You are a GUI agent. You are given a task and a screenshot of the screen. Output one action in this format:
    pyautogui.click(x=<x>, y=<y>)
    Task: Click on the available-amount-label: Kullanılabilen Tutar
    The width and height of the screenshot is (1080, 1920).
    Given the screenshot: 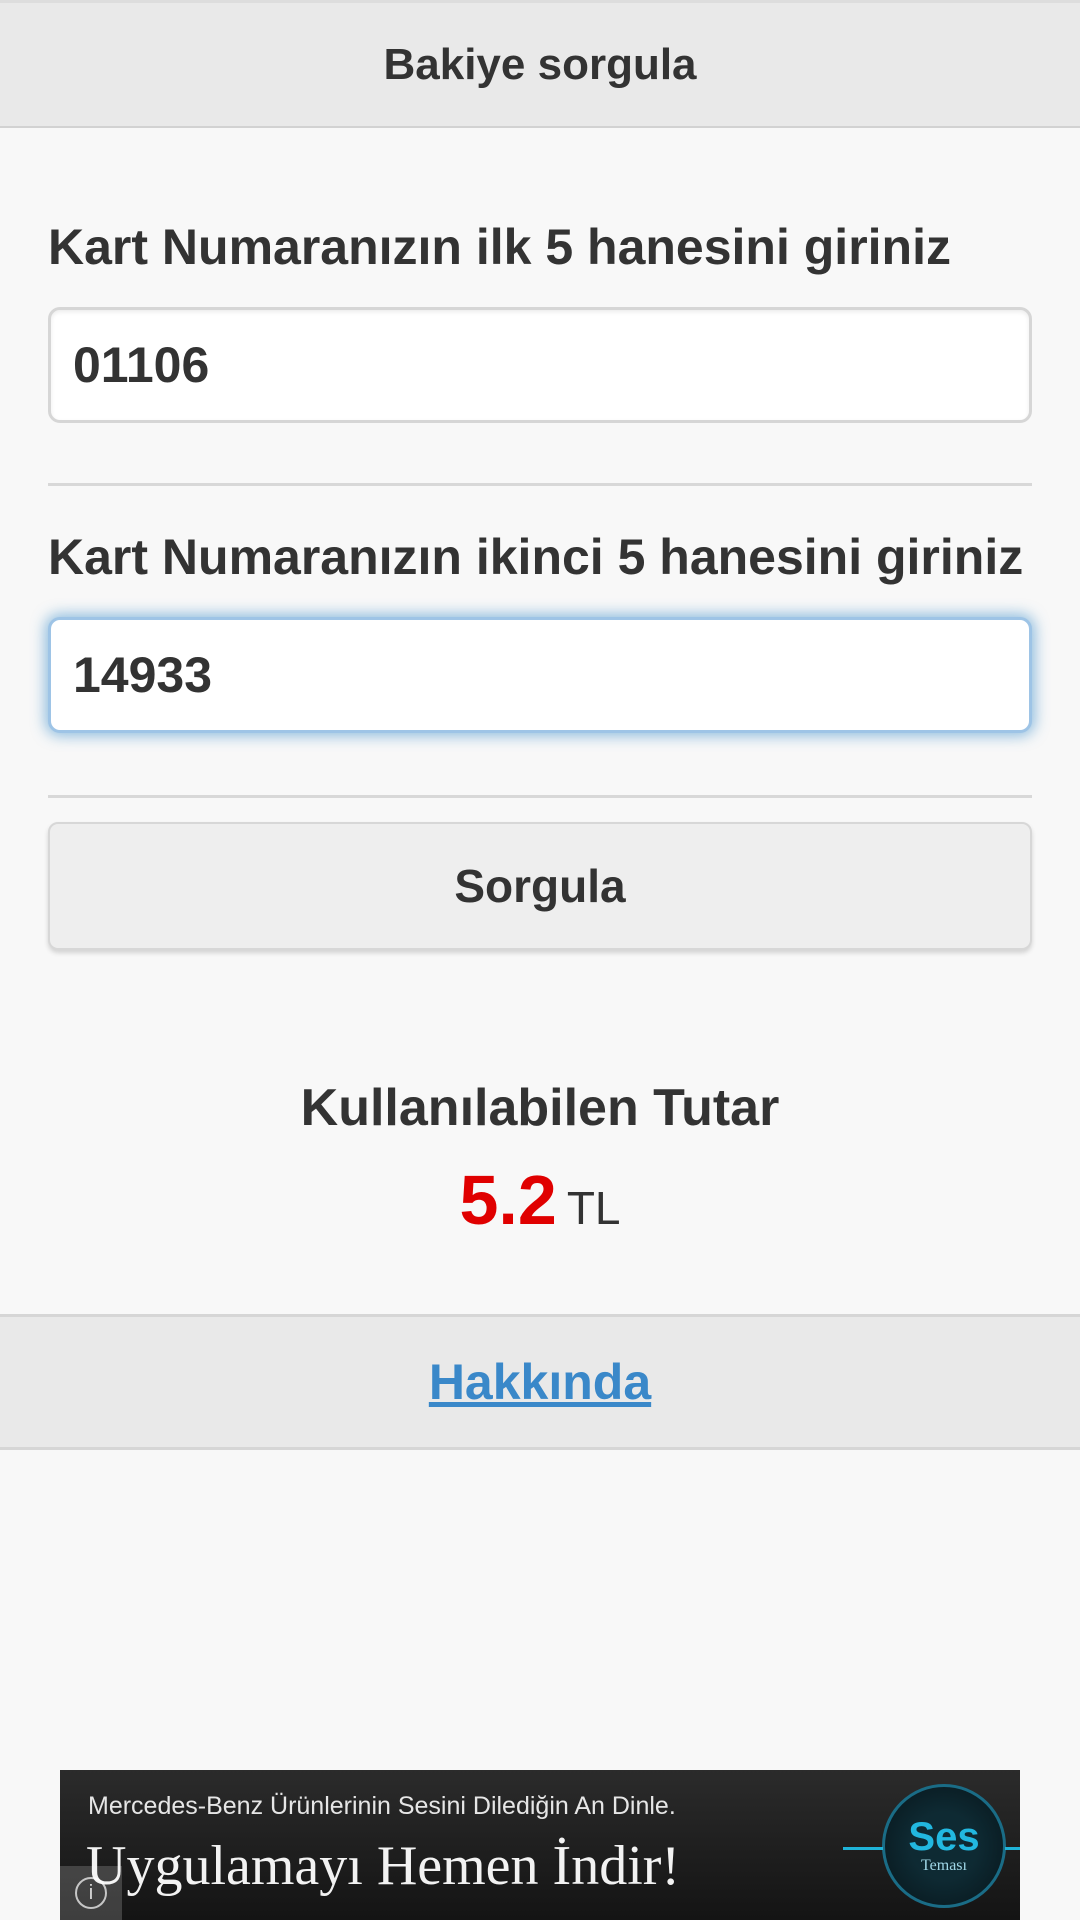 What is the action you would take?
    pyautogui.click(x=540, y=1108)
    